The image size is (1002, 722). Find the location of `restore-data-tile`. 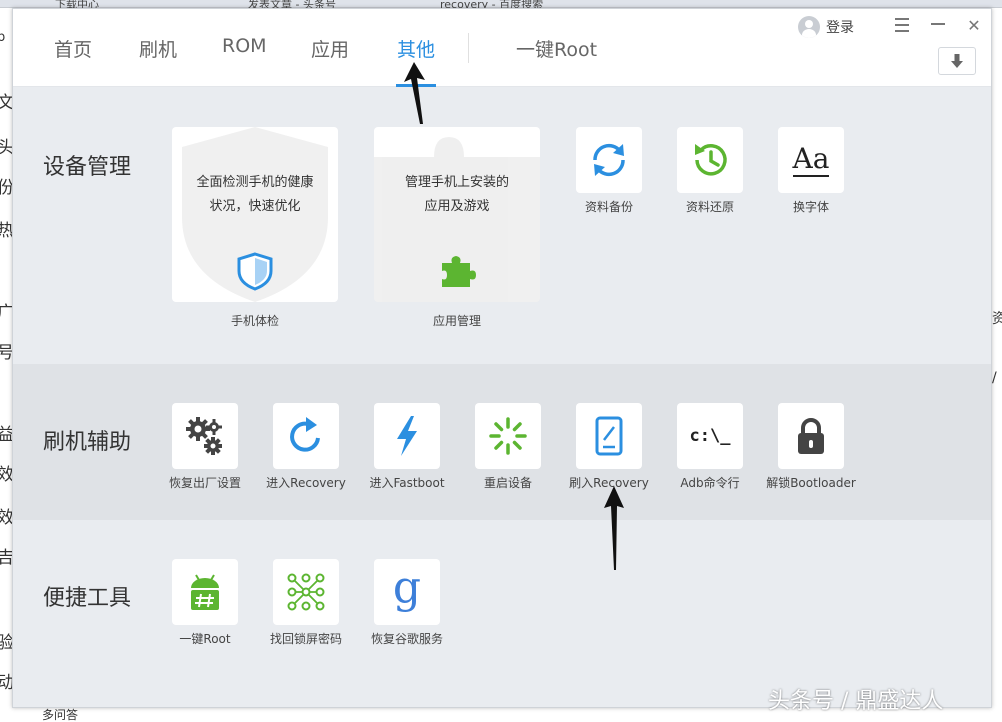

restore-data-tile is located at coordinates (710, 160).